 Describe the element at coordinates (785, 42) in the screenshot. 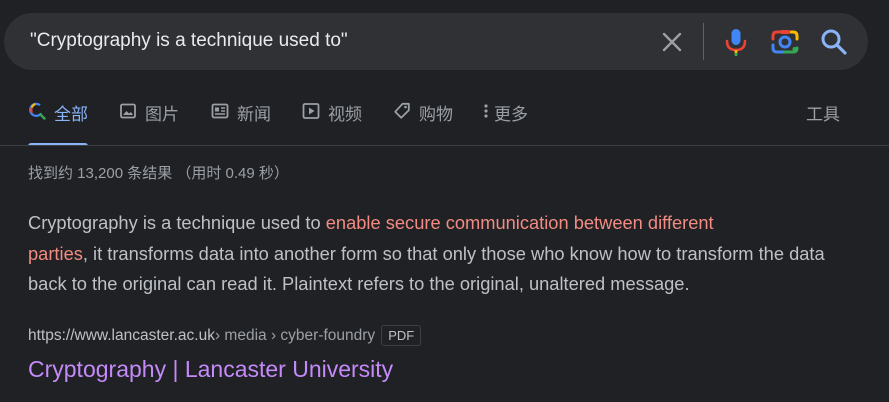

I see `camera-search-icon` at that location.